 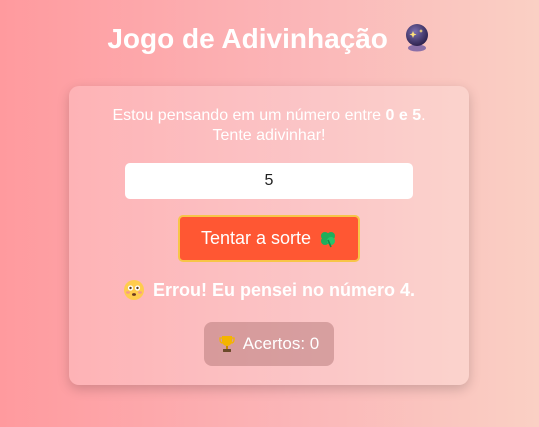 What do you see at coordinates (256, 238) in the screenshot?
I see `guess-button-label: Tentar a sorte` at bounding box center [256, 238].